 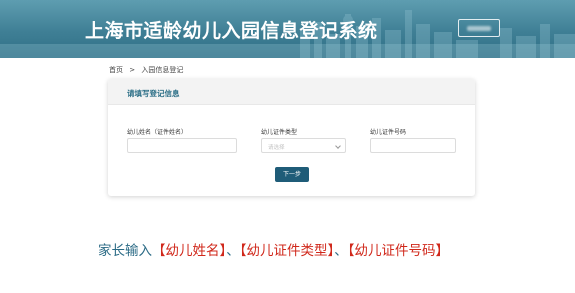 What do you see at coordinates (279, 132) in the screenshot?
I see `id-type-label: 幼儿证件类型` at bounding box center [279, 132].